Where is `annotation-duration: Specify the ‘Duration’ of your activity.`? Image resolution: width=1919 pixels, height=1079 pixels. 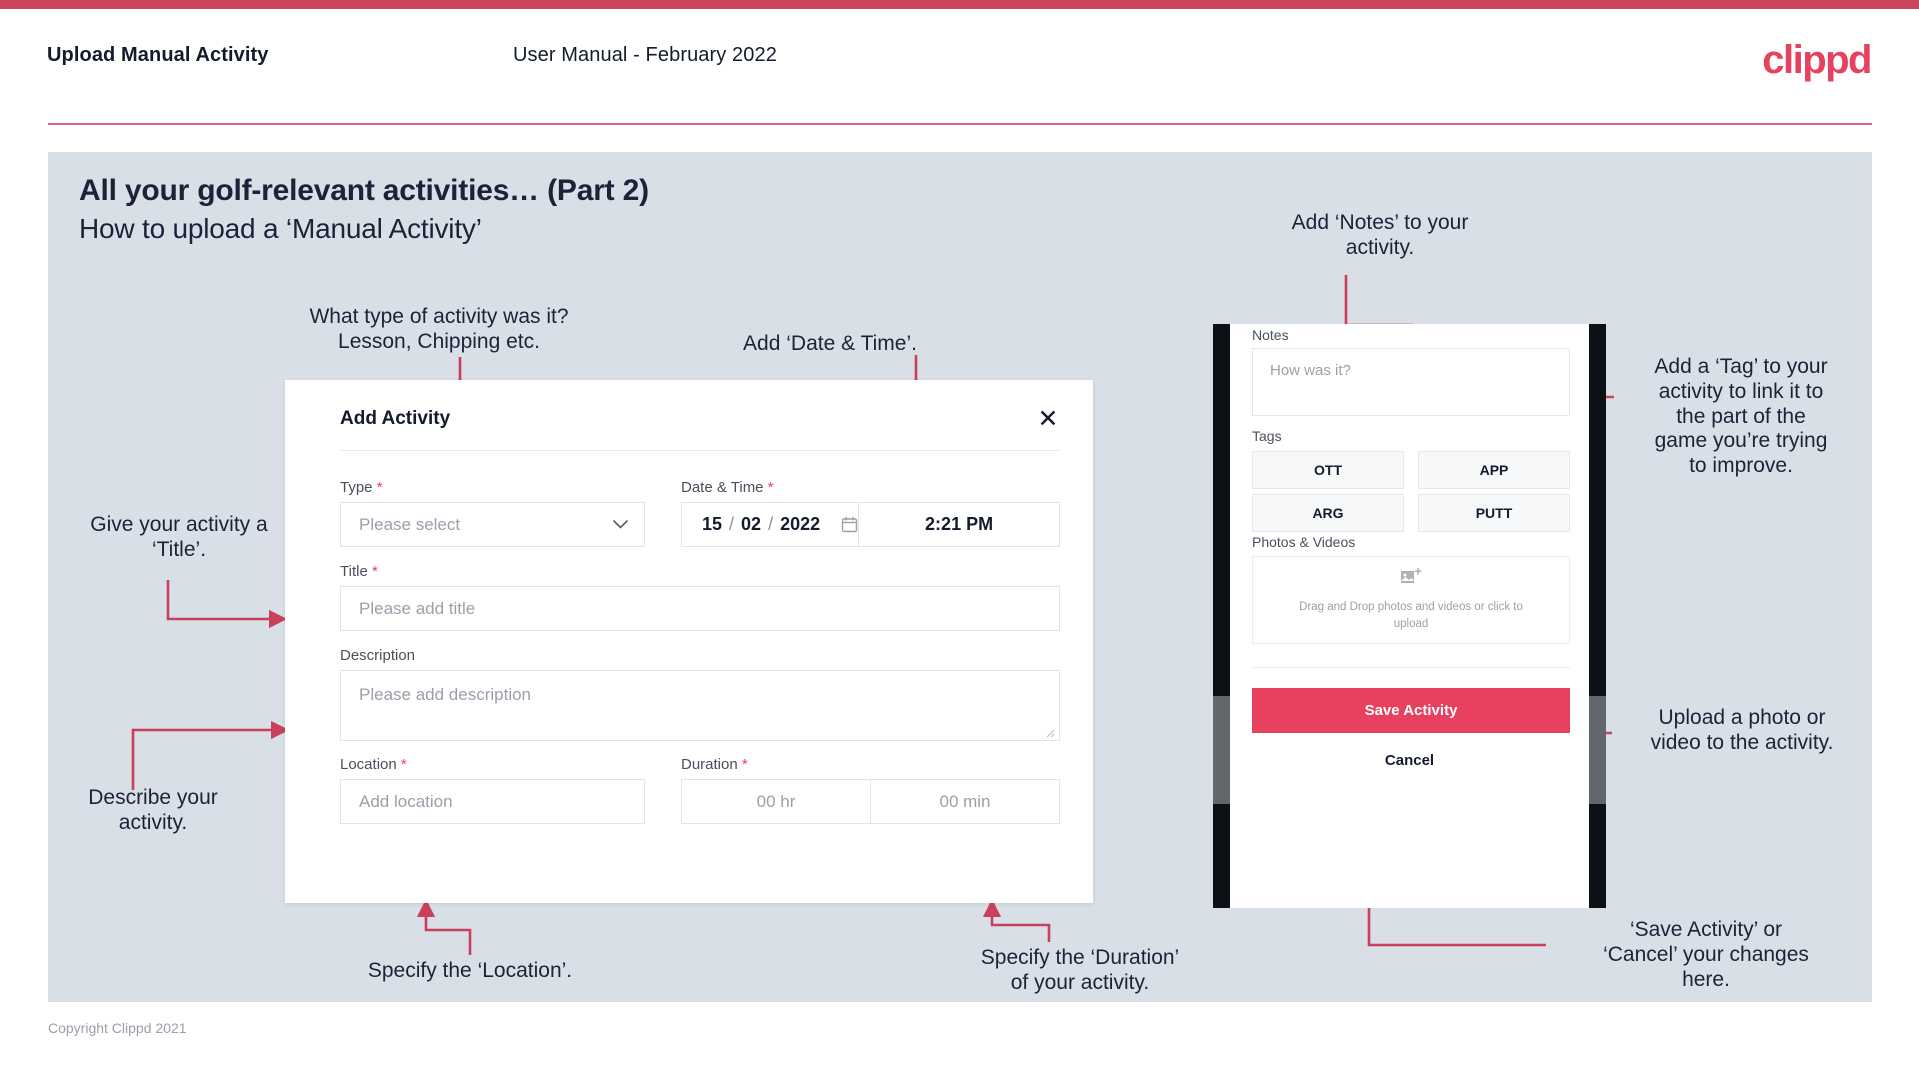 annotation-duration: Specify the ‘Duration’ of your activity. is located at coordinates (1080, 970).